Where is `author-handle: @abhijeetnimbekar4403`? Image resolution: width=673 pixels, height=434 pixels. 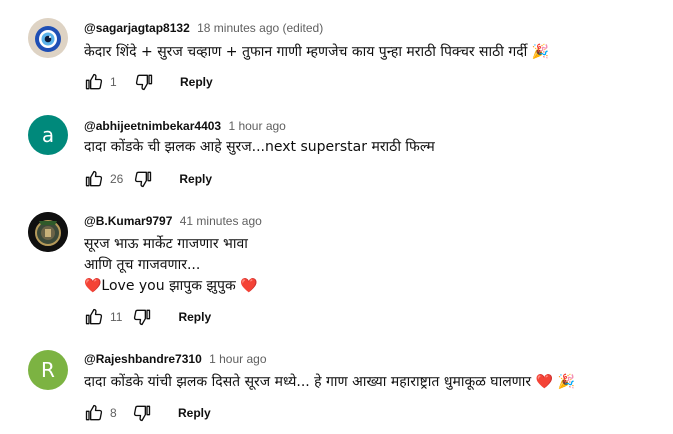 author-handle: @abhijeetnimbekar4403 is located at coordinates (152, 126).